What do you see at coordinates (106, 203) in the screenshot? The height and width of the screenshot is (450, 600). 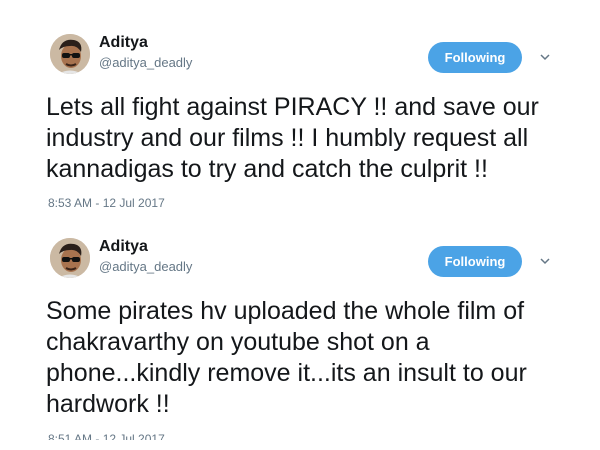 I see `tweet-timestamp: 8:53 AM - 12 Jul 2017` at bounding box center [106, 203].